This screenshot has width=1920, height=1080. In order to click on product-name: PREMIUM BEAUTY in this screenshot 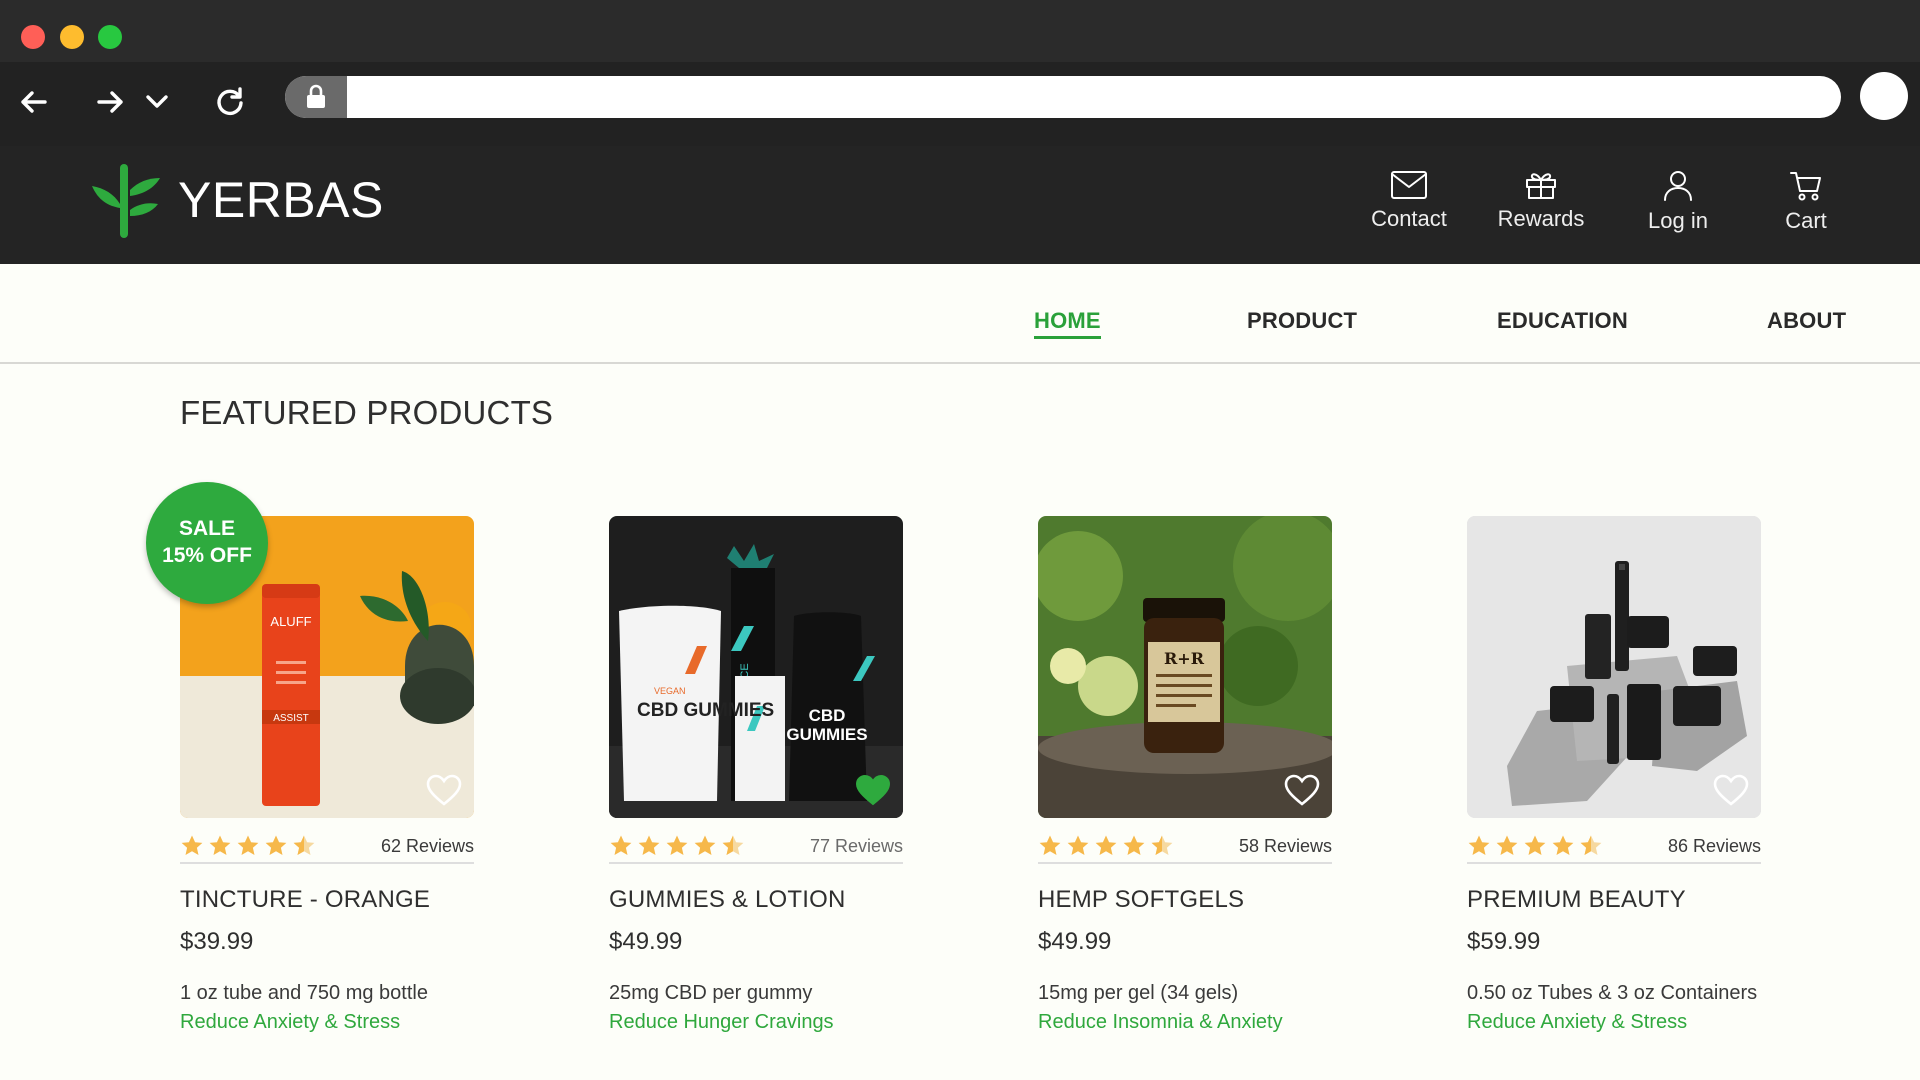, I will do `click(1614, 900)`.